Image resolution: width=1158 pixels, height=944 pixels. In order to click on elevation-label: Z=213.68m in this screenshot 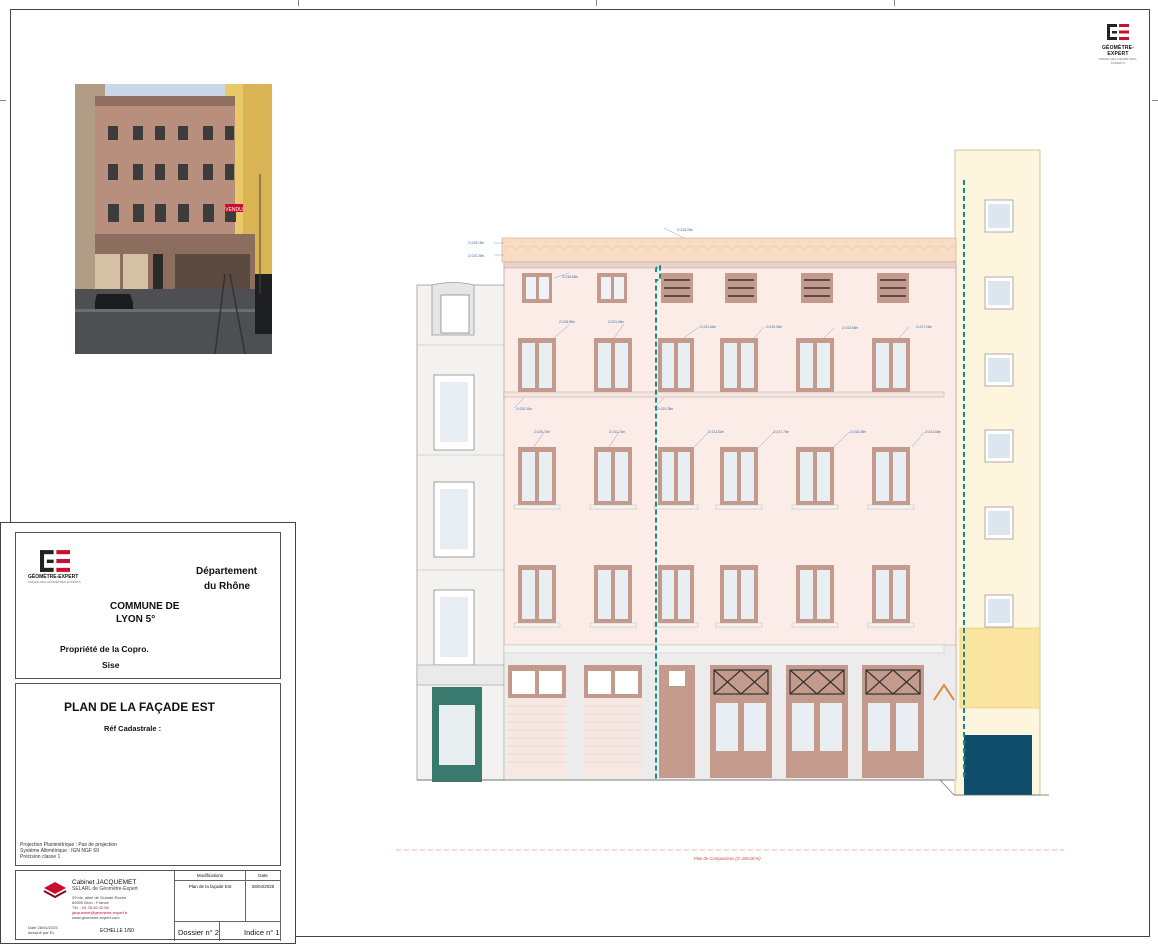, I will do `click(933, 432)`.